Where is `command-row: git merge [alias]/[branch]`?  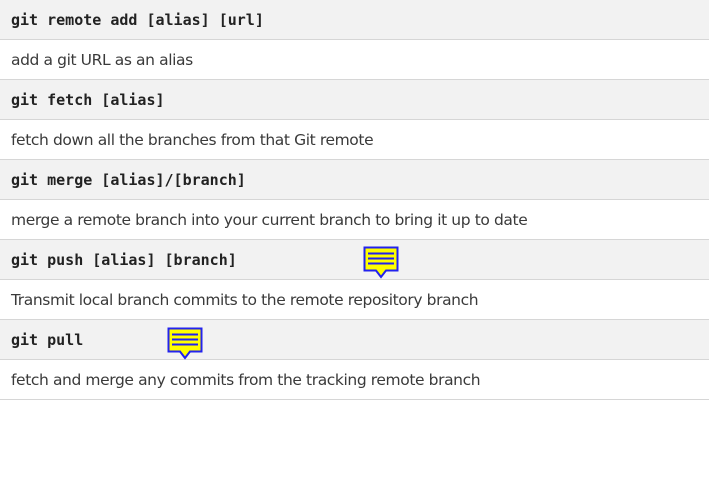 command-row: git merge [alias]/[branch] is located at coordinates (354, 180).